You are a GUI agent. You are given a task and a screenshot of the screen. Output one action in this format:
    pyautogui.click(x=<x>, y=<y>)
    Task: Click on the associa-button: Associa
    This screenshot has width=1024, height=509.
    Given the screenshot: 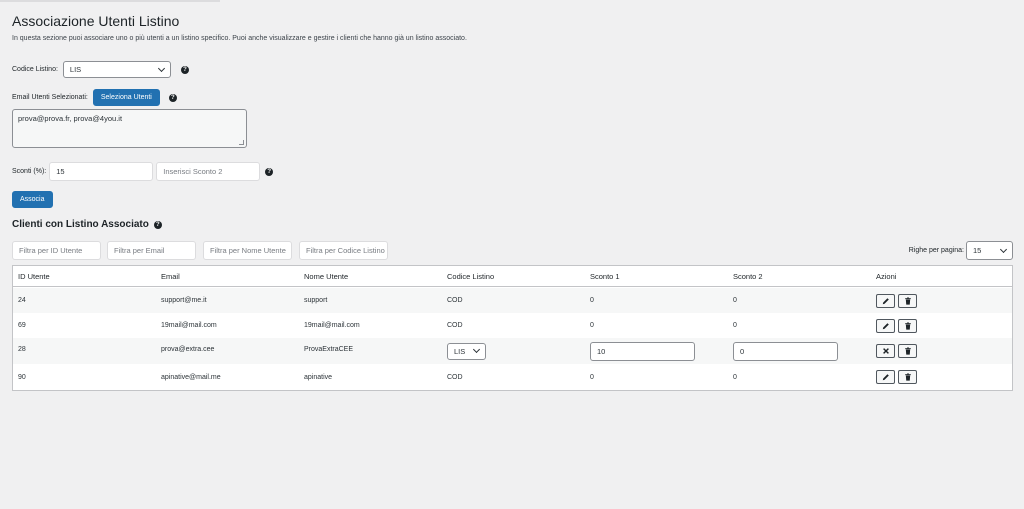 What is the action you would take?
    pyautogui.click(x=32, y=199)
    